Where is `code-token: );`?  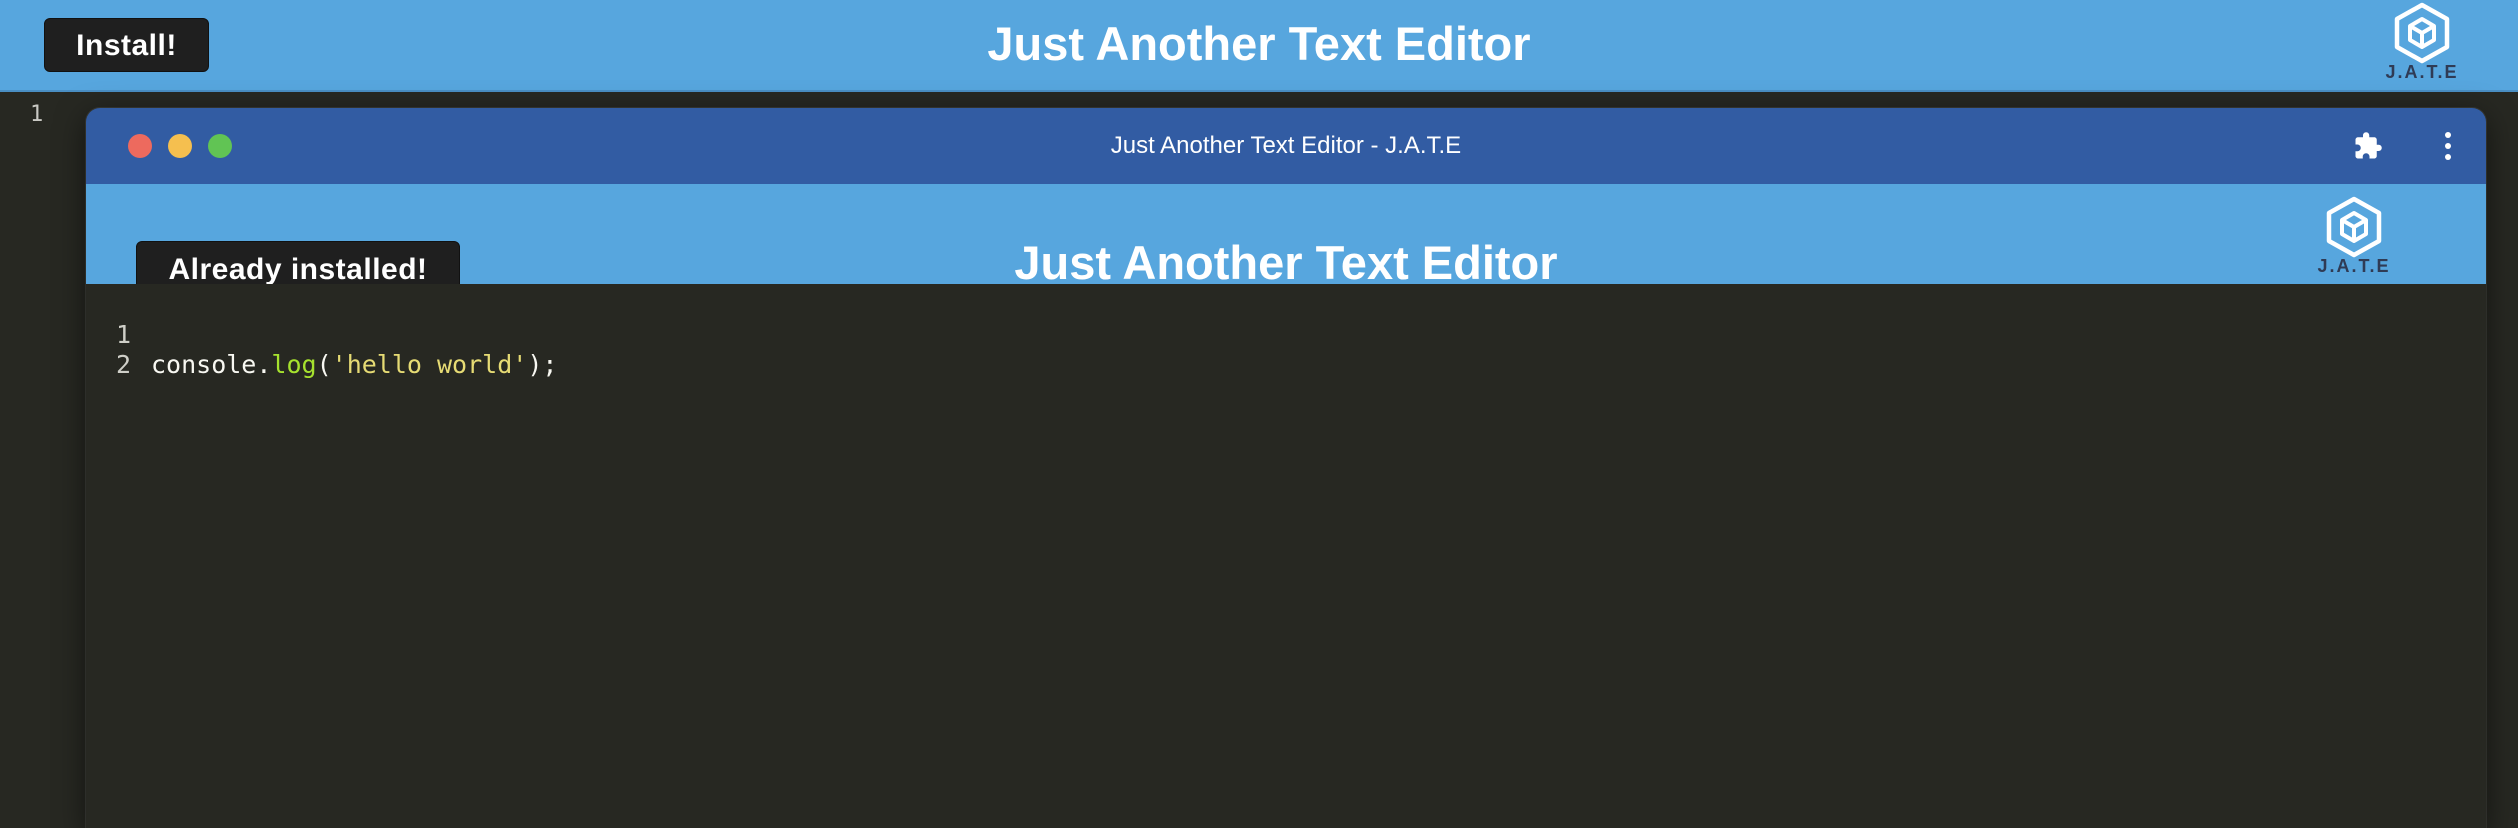 code-token: ); is located at coordinates (542, 364).